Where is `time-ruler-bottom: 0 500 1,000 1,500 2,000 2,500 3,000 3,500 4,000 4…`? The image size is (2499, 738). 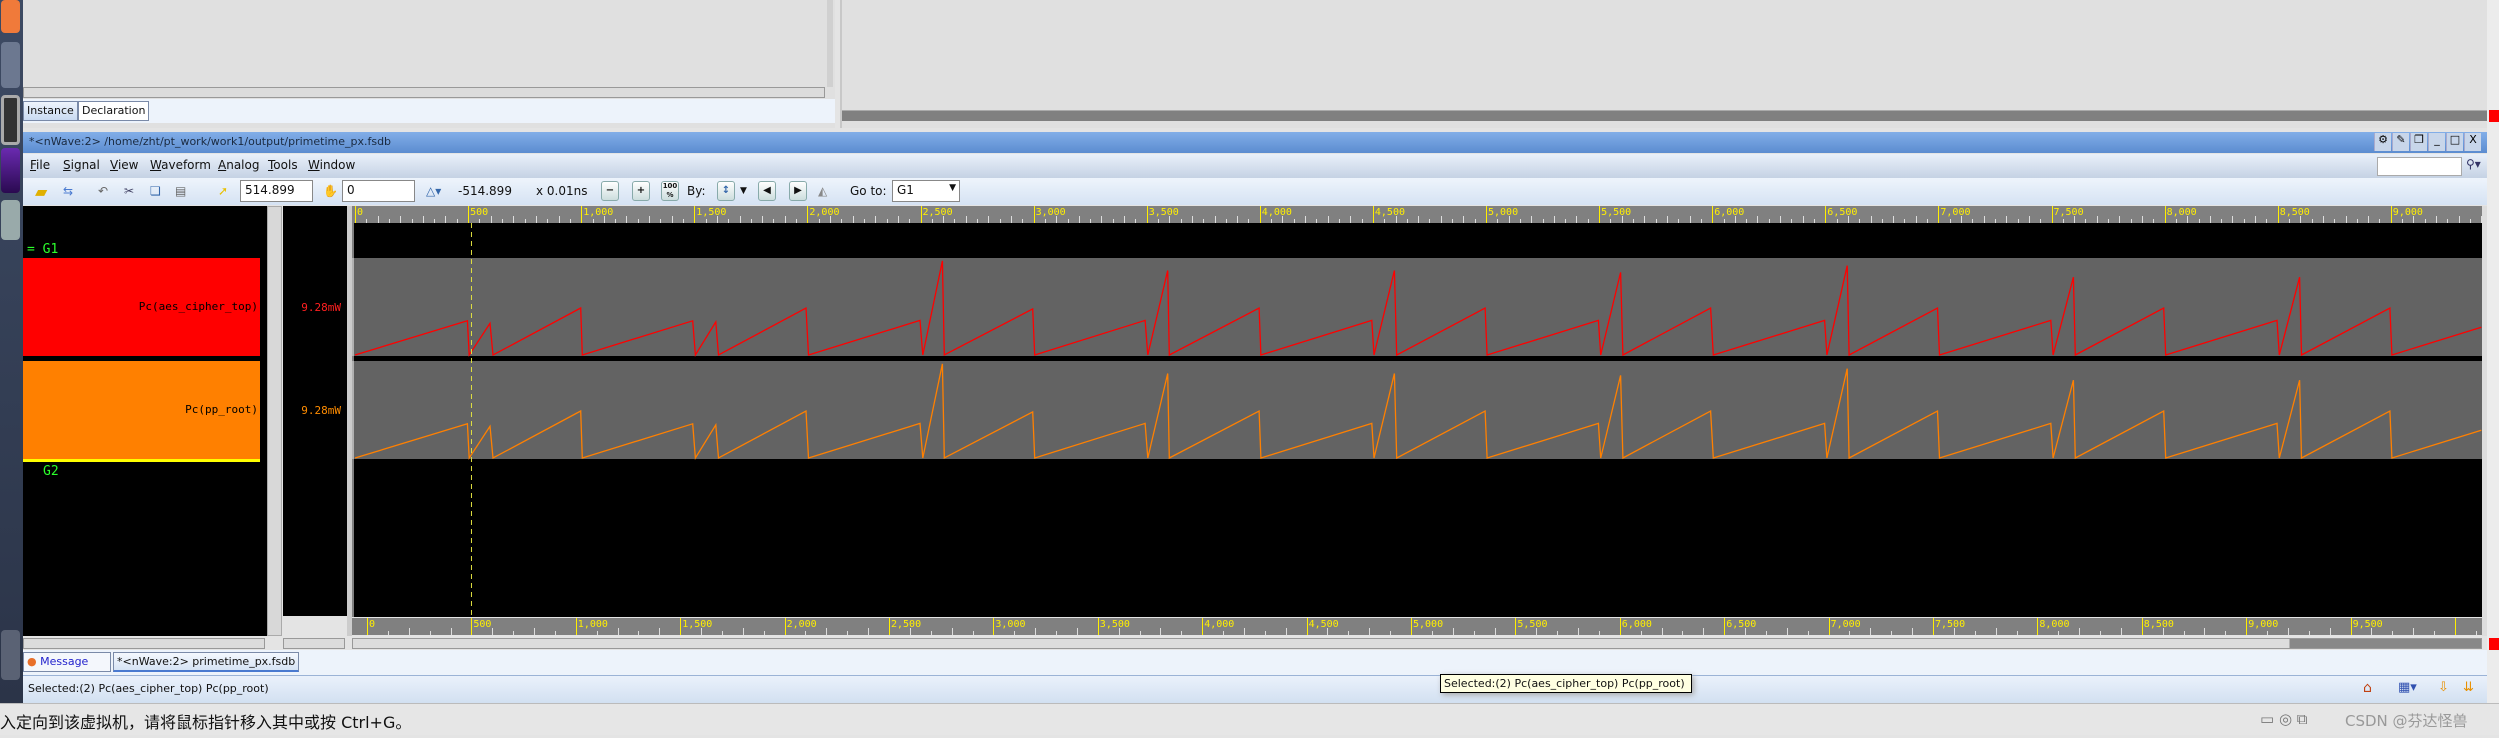
time-ruler-bottom: 0 500 1,000 1,500 2,000 2,500 3,000 3,500 4,000 4… is located at coordinates (1417, 626).